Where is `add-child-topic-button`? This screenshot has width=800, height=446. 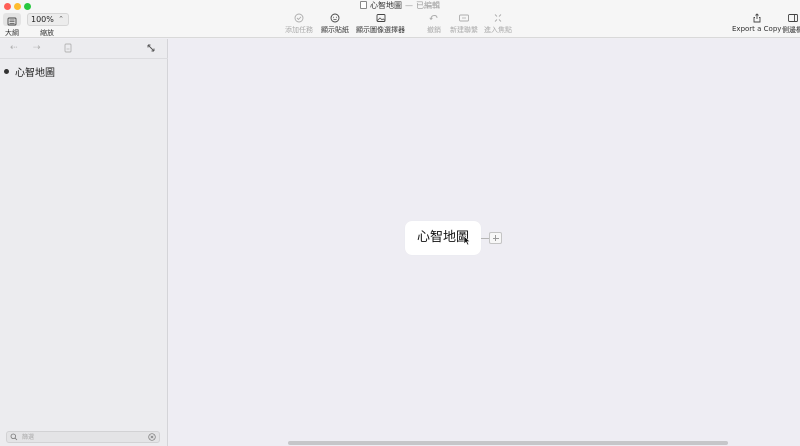
add-child-topic-button is located at coordinates (495, 238).